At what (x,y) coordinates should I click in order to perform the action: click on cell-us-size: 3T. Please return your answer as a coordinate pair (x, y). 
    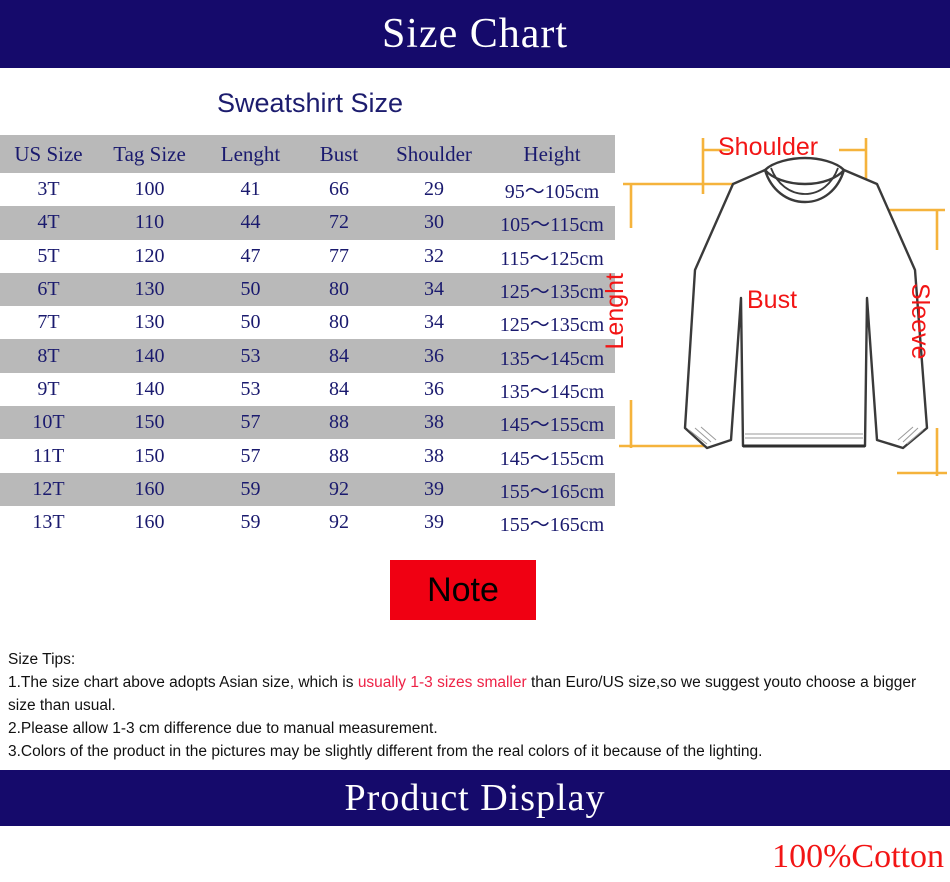
    Looking at the image, I should click on (48, 189).